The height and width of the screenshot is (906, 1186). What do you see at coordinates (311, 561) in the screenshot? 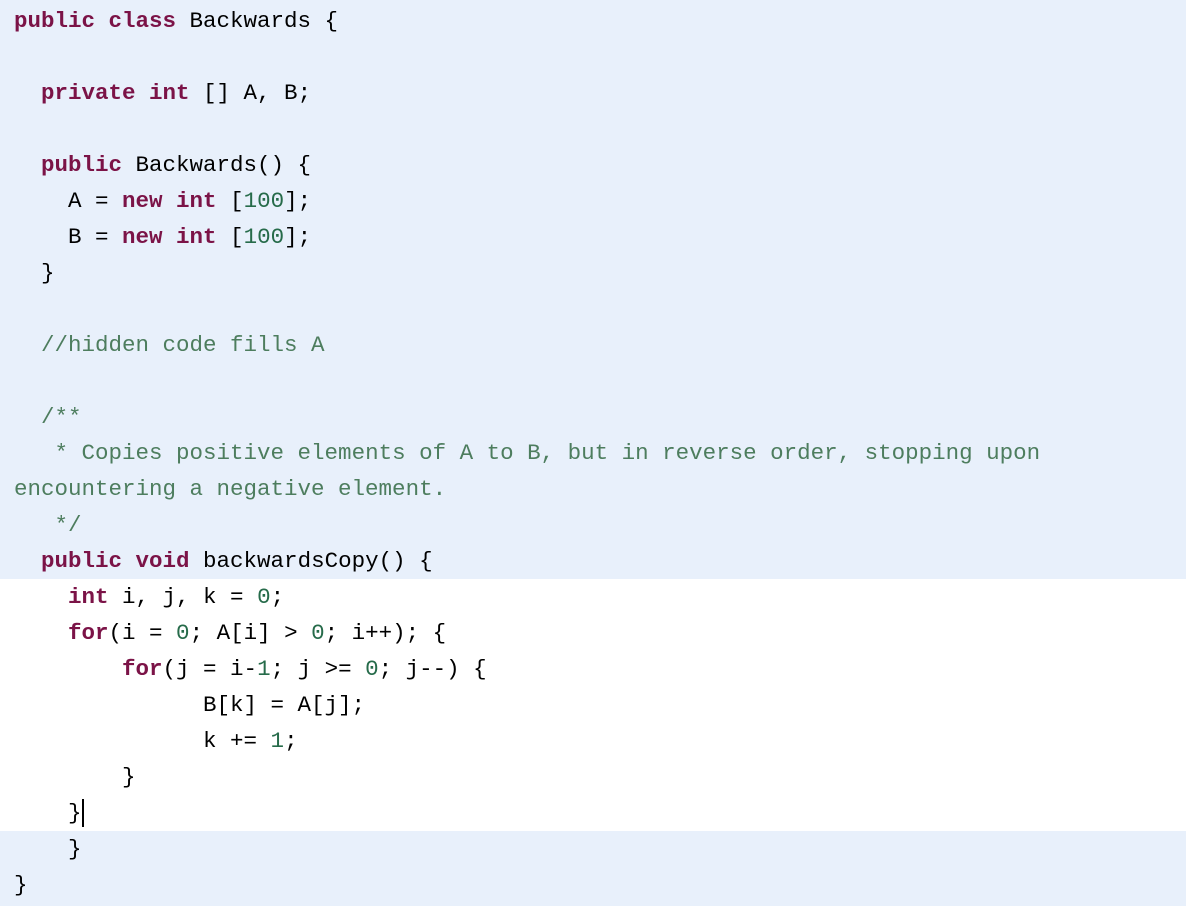
I see `code-text: backwardsCopy() {` at bounding box center [311, 561].